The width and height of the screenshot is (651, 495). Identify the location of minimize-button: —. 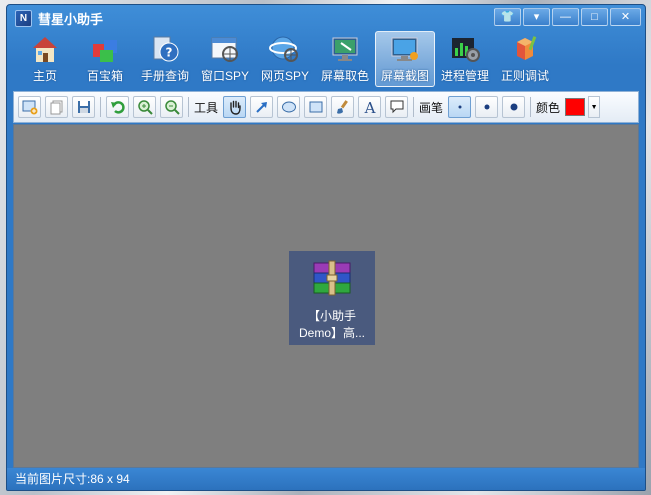
(565, 17).